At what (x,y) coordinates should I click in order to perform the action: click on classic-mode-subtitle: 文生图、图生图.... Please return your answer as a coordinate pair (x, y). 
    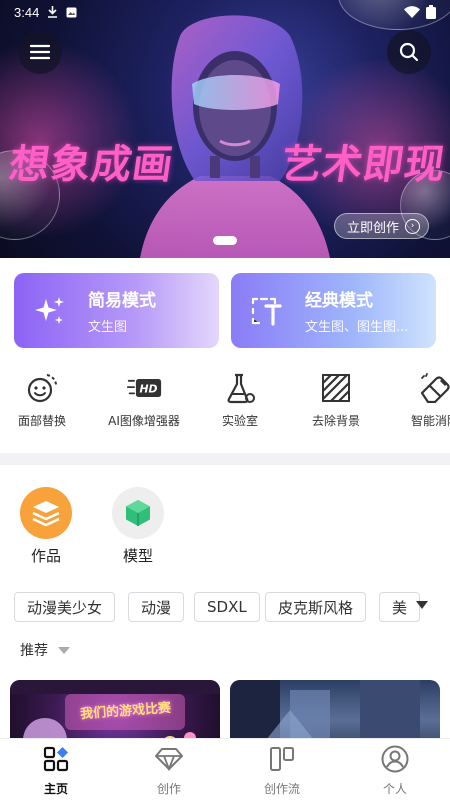
    Looking at the image, I should click on (357, 327).